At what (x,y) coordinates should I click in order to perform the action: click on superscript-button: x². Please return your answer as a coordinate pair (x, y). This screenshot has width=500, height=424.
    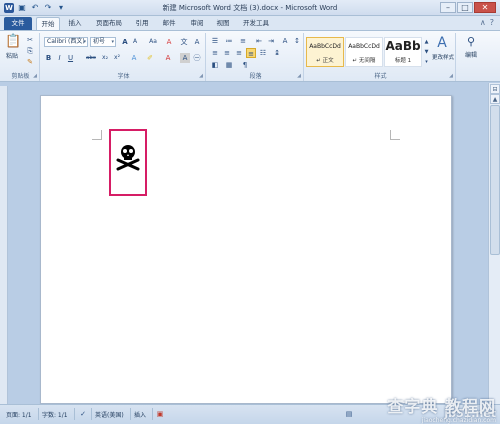
    Looking at the image, I should click on (117, 58).